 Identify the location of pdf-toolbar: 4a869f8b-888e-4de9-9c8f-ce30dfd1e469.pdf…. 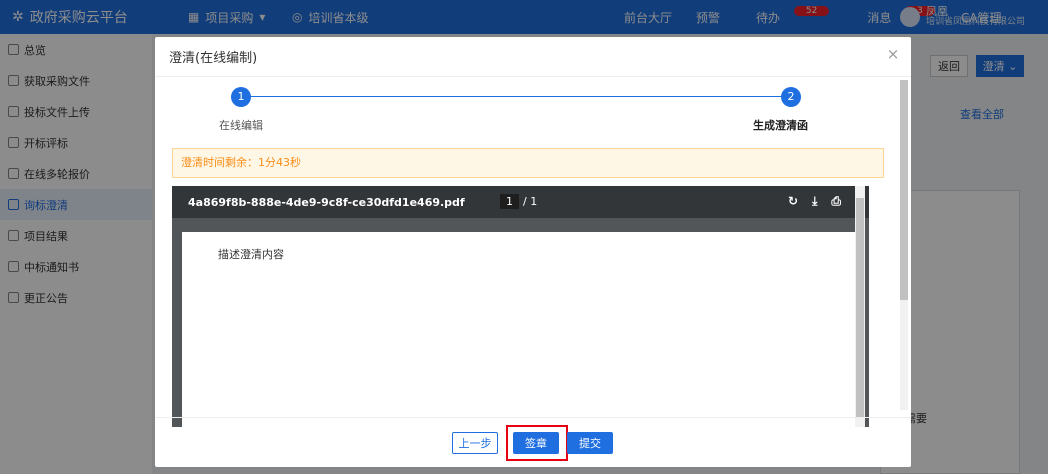
(520, 202).